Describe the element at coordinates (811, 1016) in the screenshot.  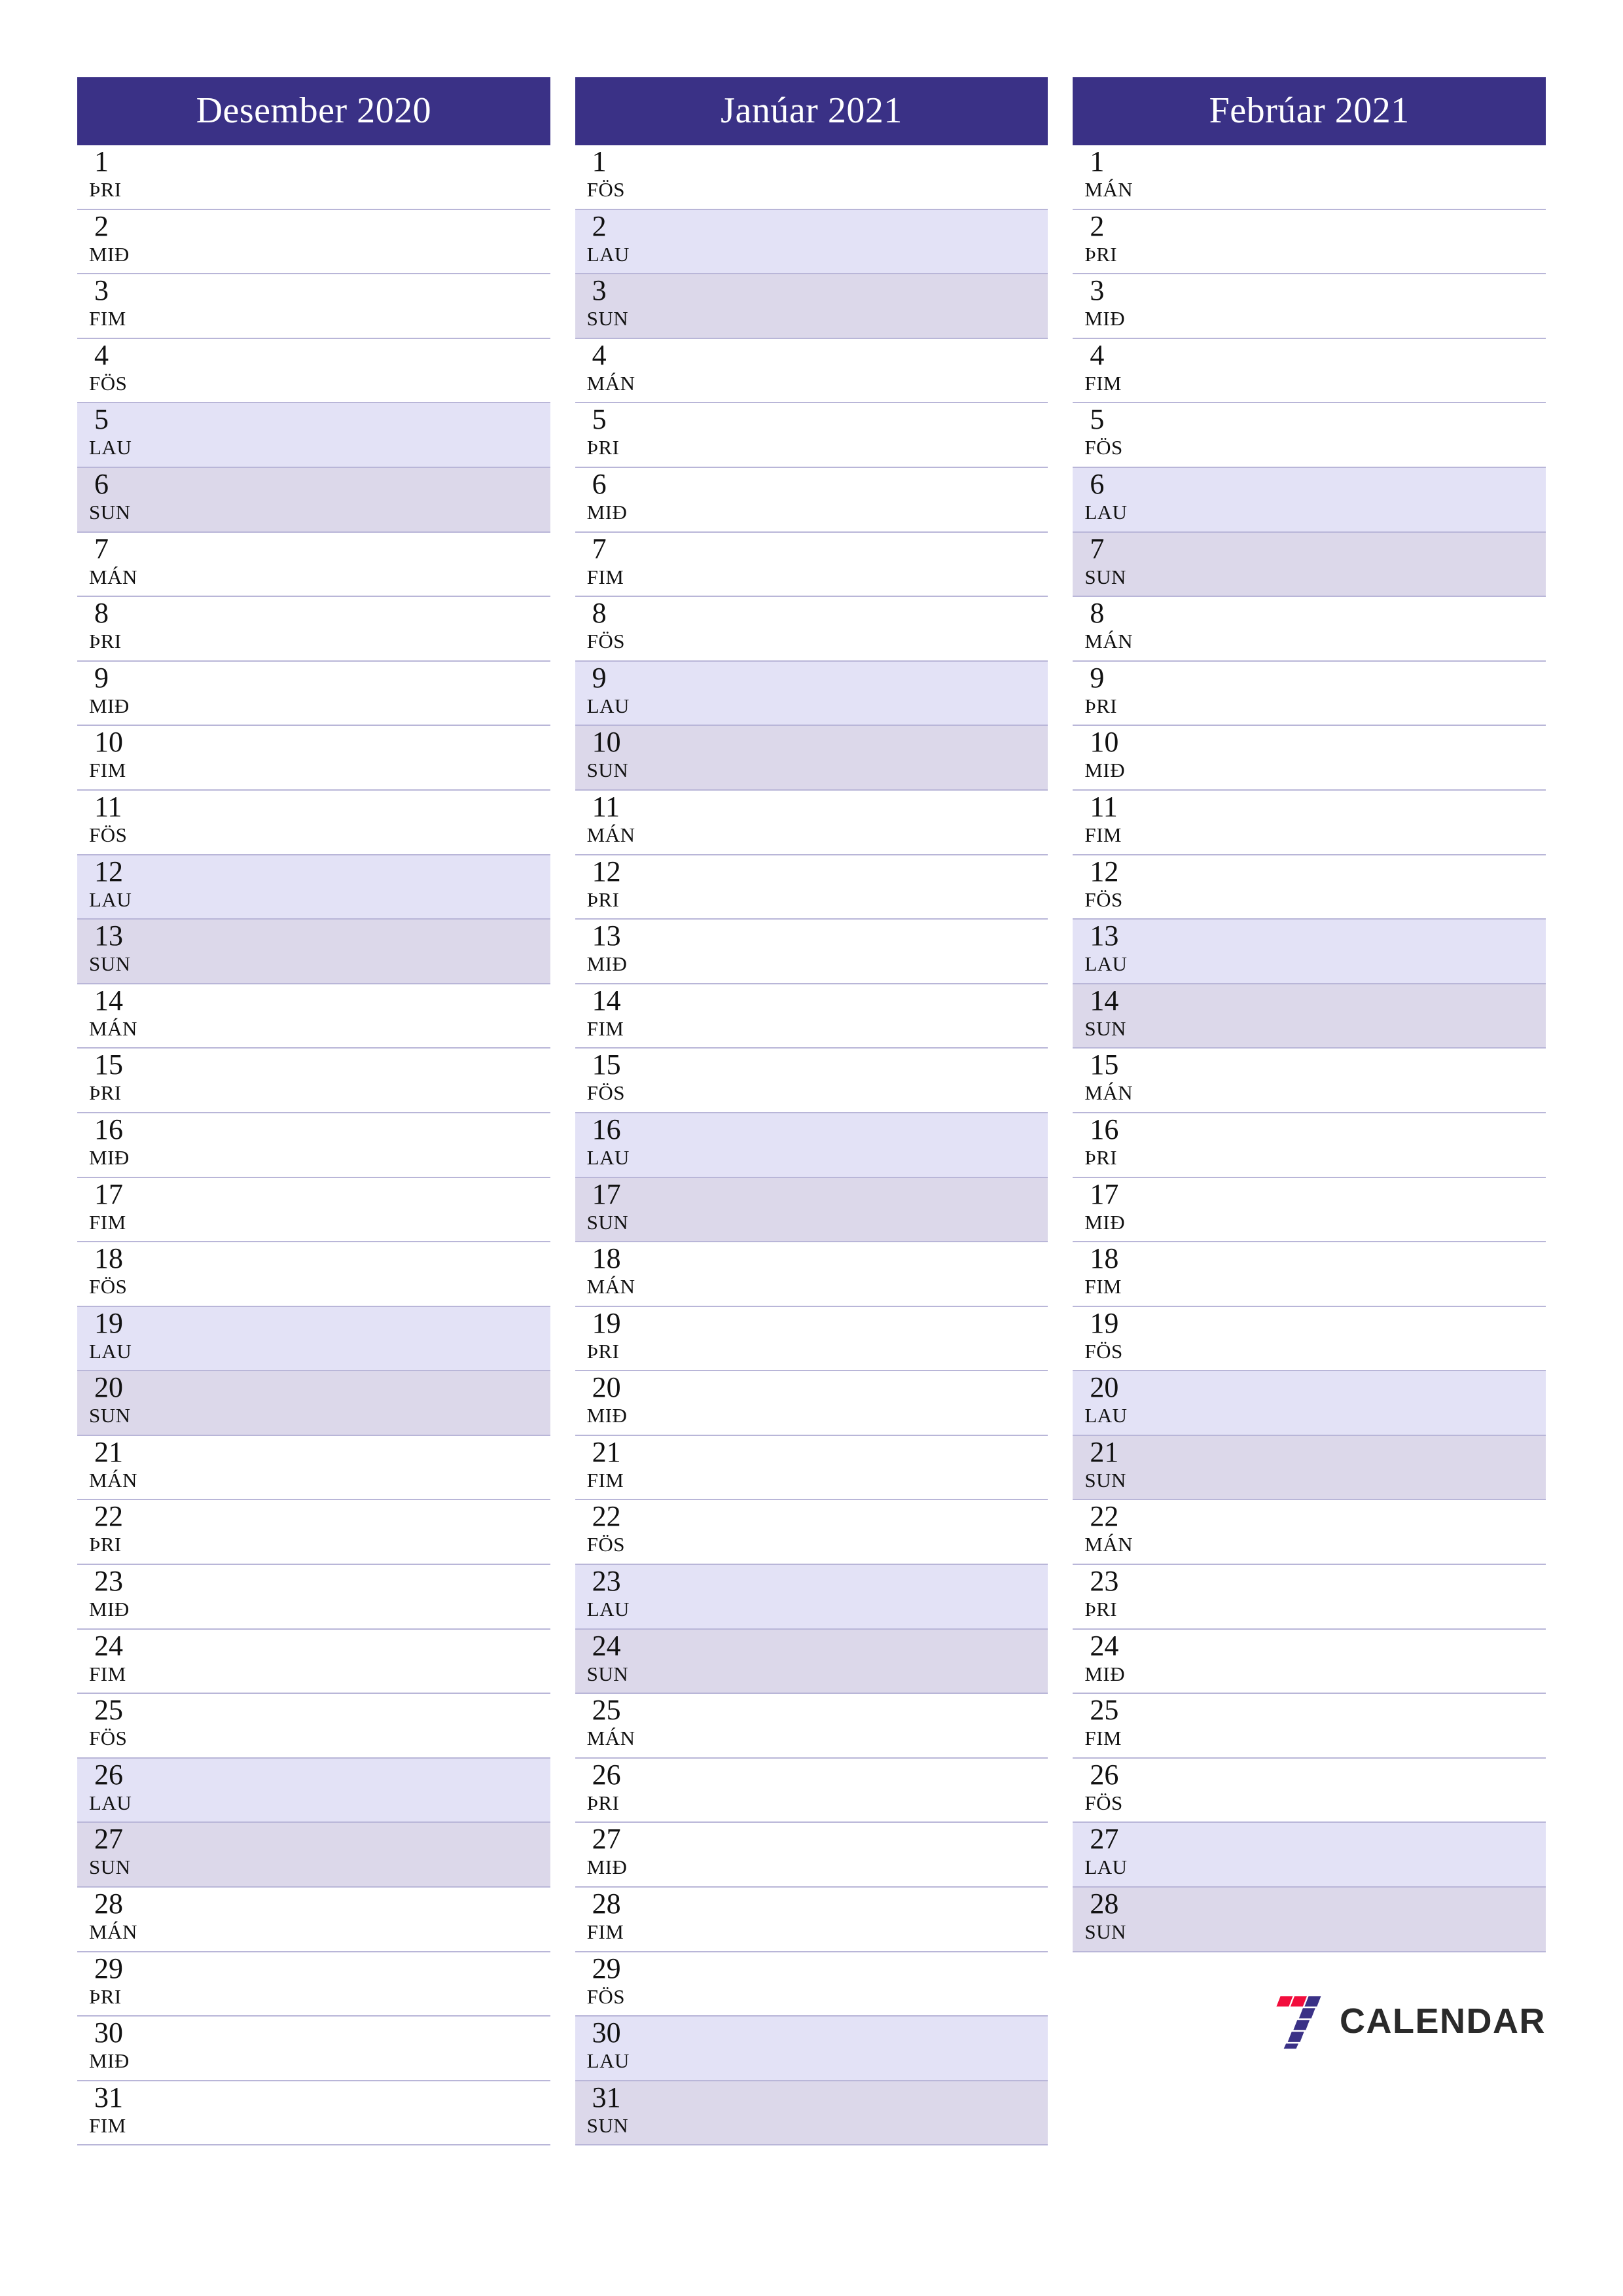
I see `day-row: 14 FIM` at that location.